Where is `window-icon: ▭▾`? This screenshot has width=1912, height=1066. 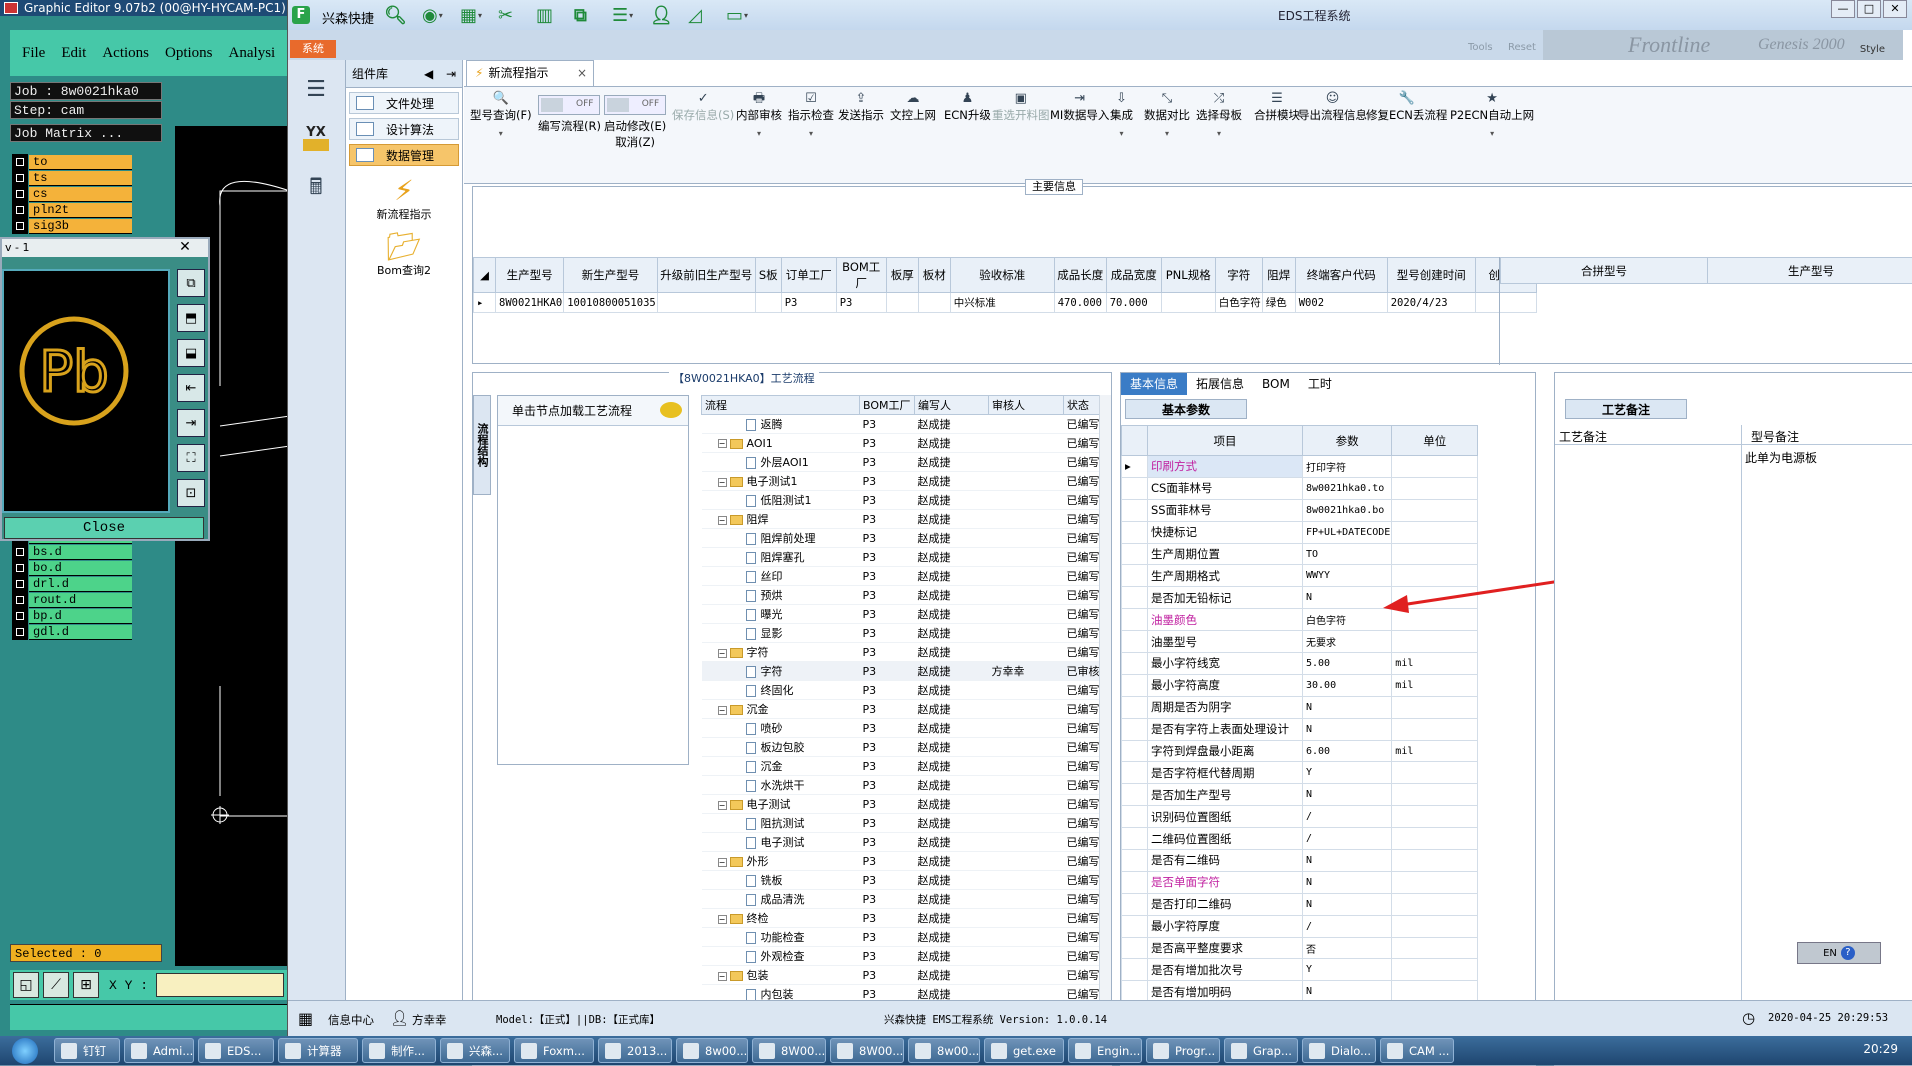
window-icon: ▭▾ is located at coordinates (742, 15).